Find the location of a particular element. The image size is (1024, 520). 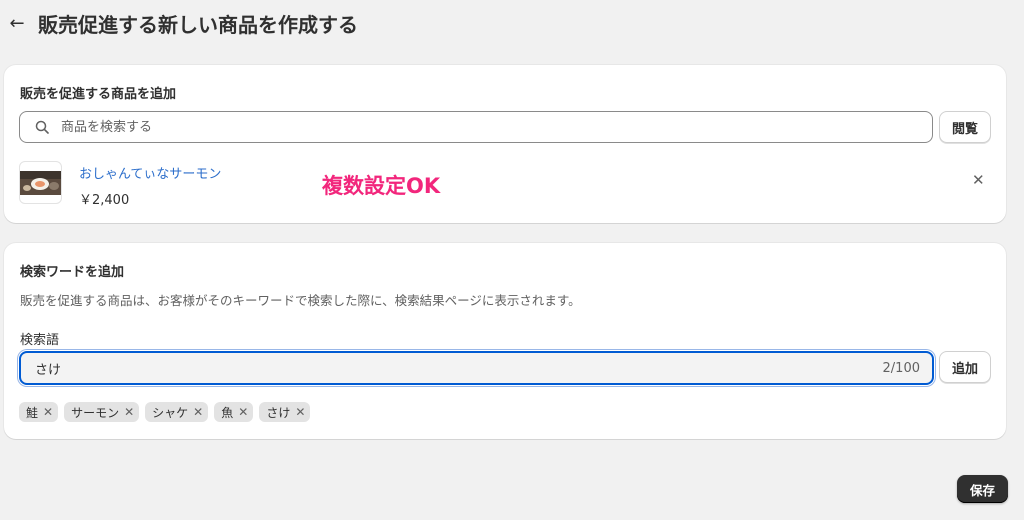

tag-label: シャケ is located at coordinates (170, 412).